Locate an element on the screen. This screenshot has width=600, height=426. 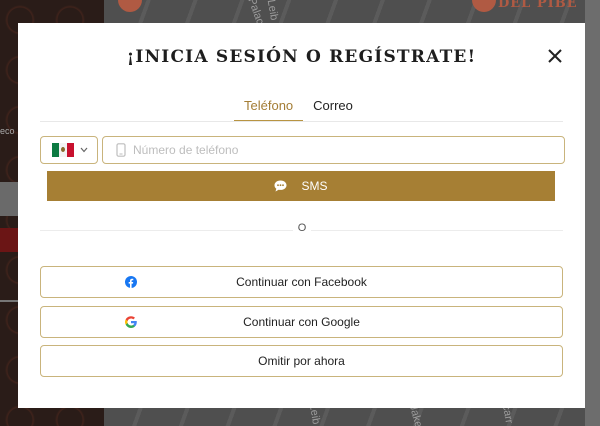
close-button is located at coordinates (555, 56).